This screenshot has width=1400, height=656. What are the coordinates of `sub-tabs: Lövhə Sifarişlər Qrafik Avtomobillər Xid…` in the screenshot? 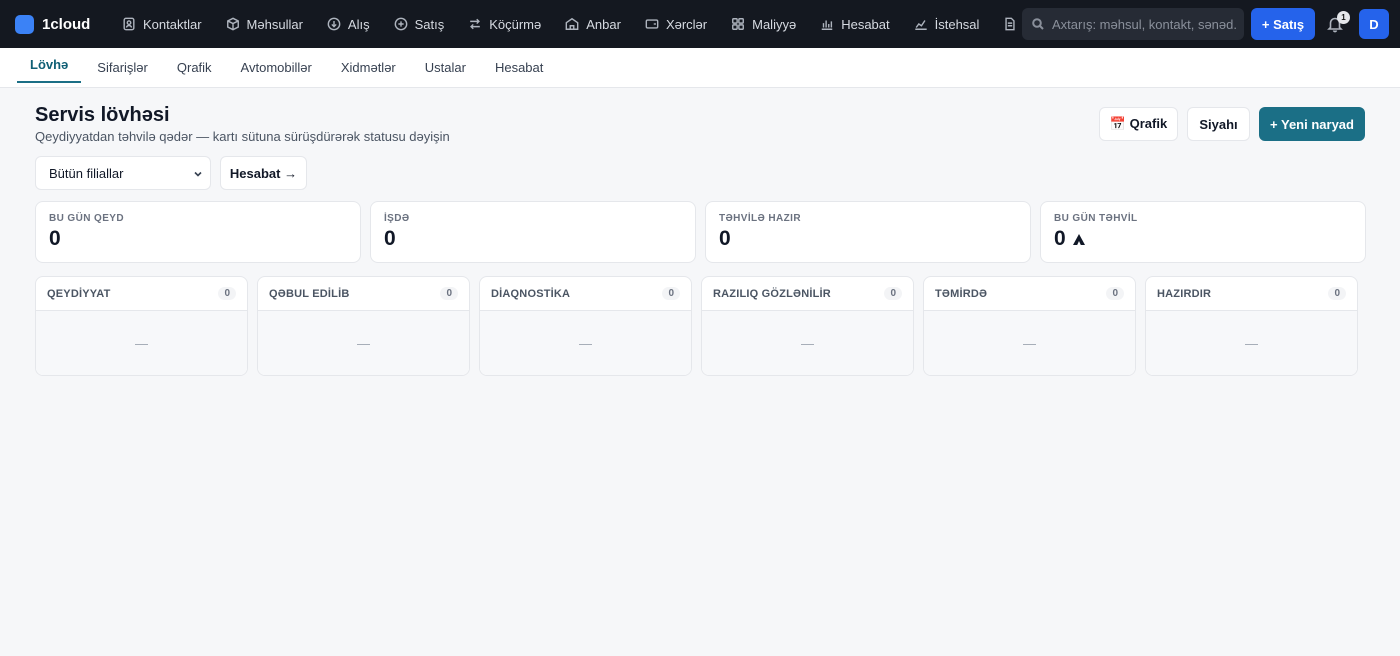 It's located at (700, 68).